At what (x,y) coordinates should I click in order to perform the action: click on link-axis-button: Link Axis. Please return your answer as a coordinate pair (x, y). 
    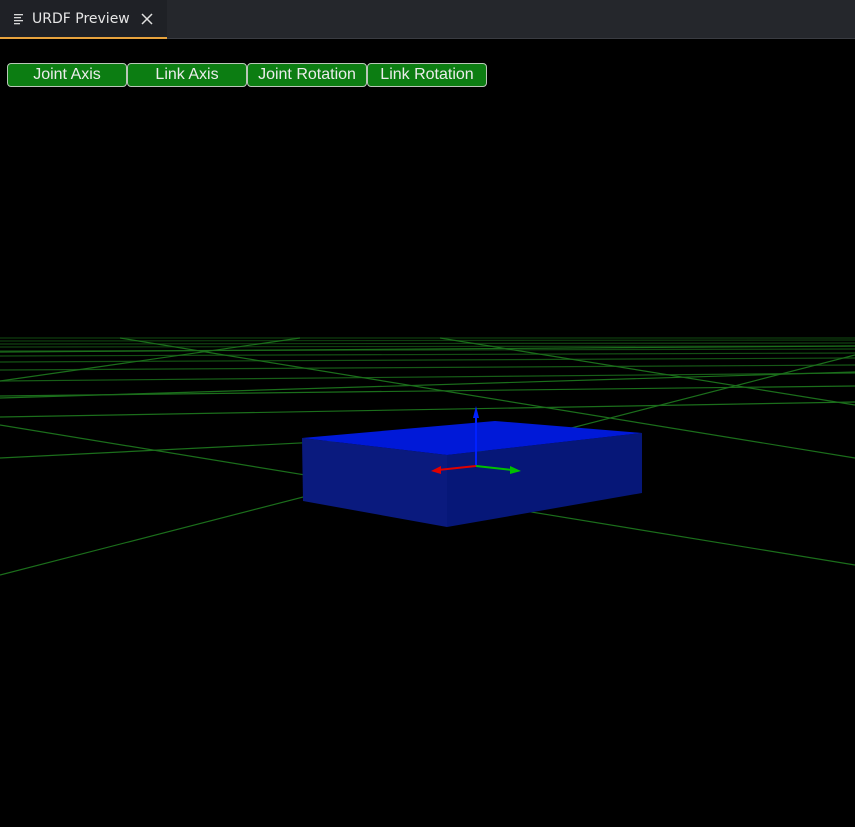
    Looking at the image, I should click on (187, 75).